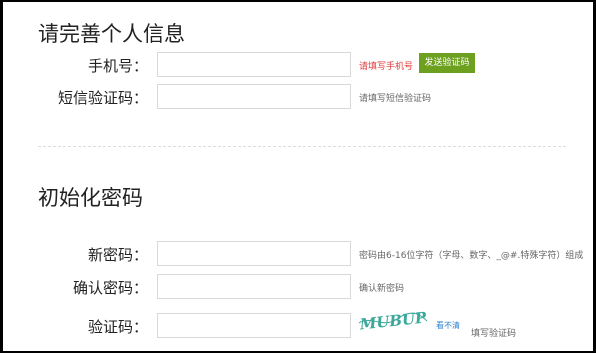  What do you see at coordinates (117, 255) in the screenshot?
I see `new-password-label: 新密码：` at bounding box center [117, 255].